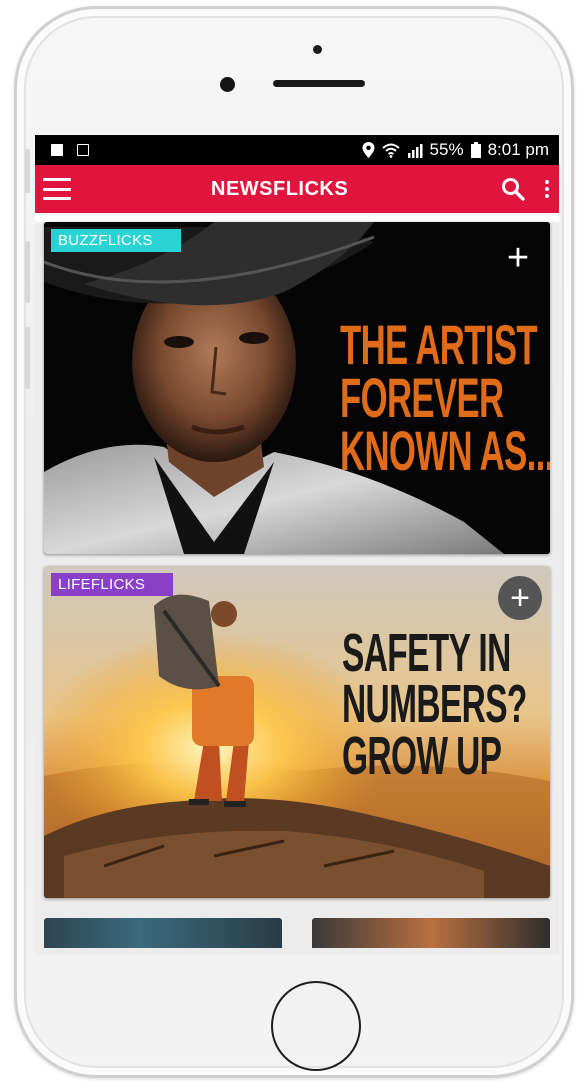  I want to click on category-tag: LIFEFLICKS, so click(112, 584).